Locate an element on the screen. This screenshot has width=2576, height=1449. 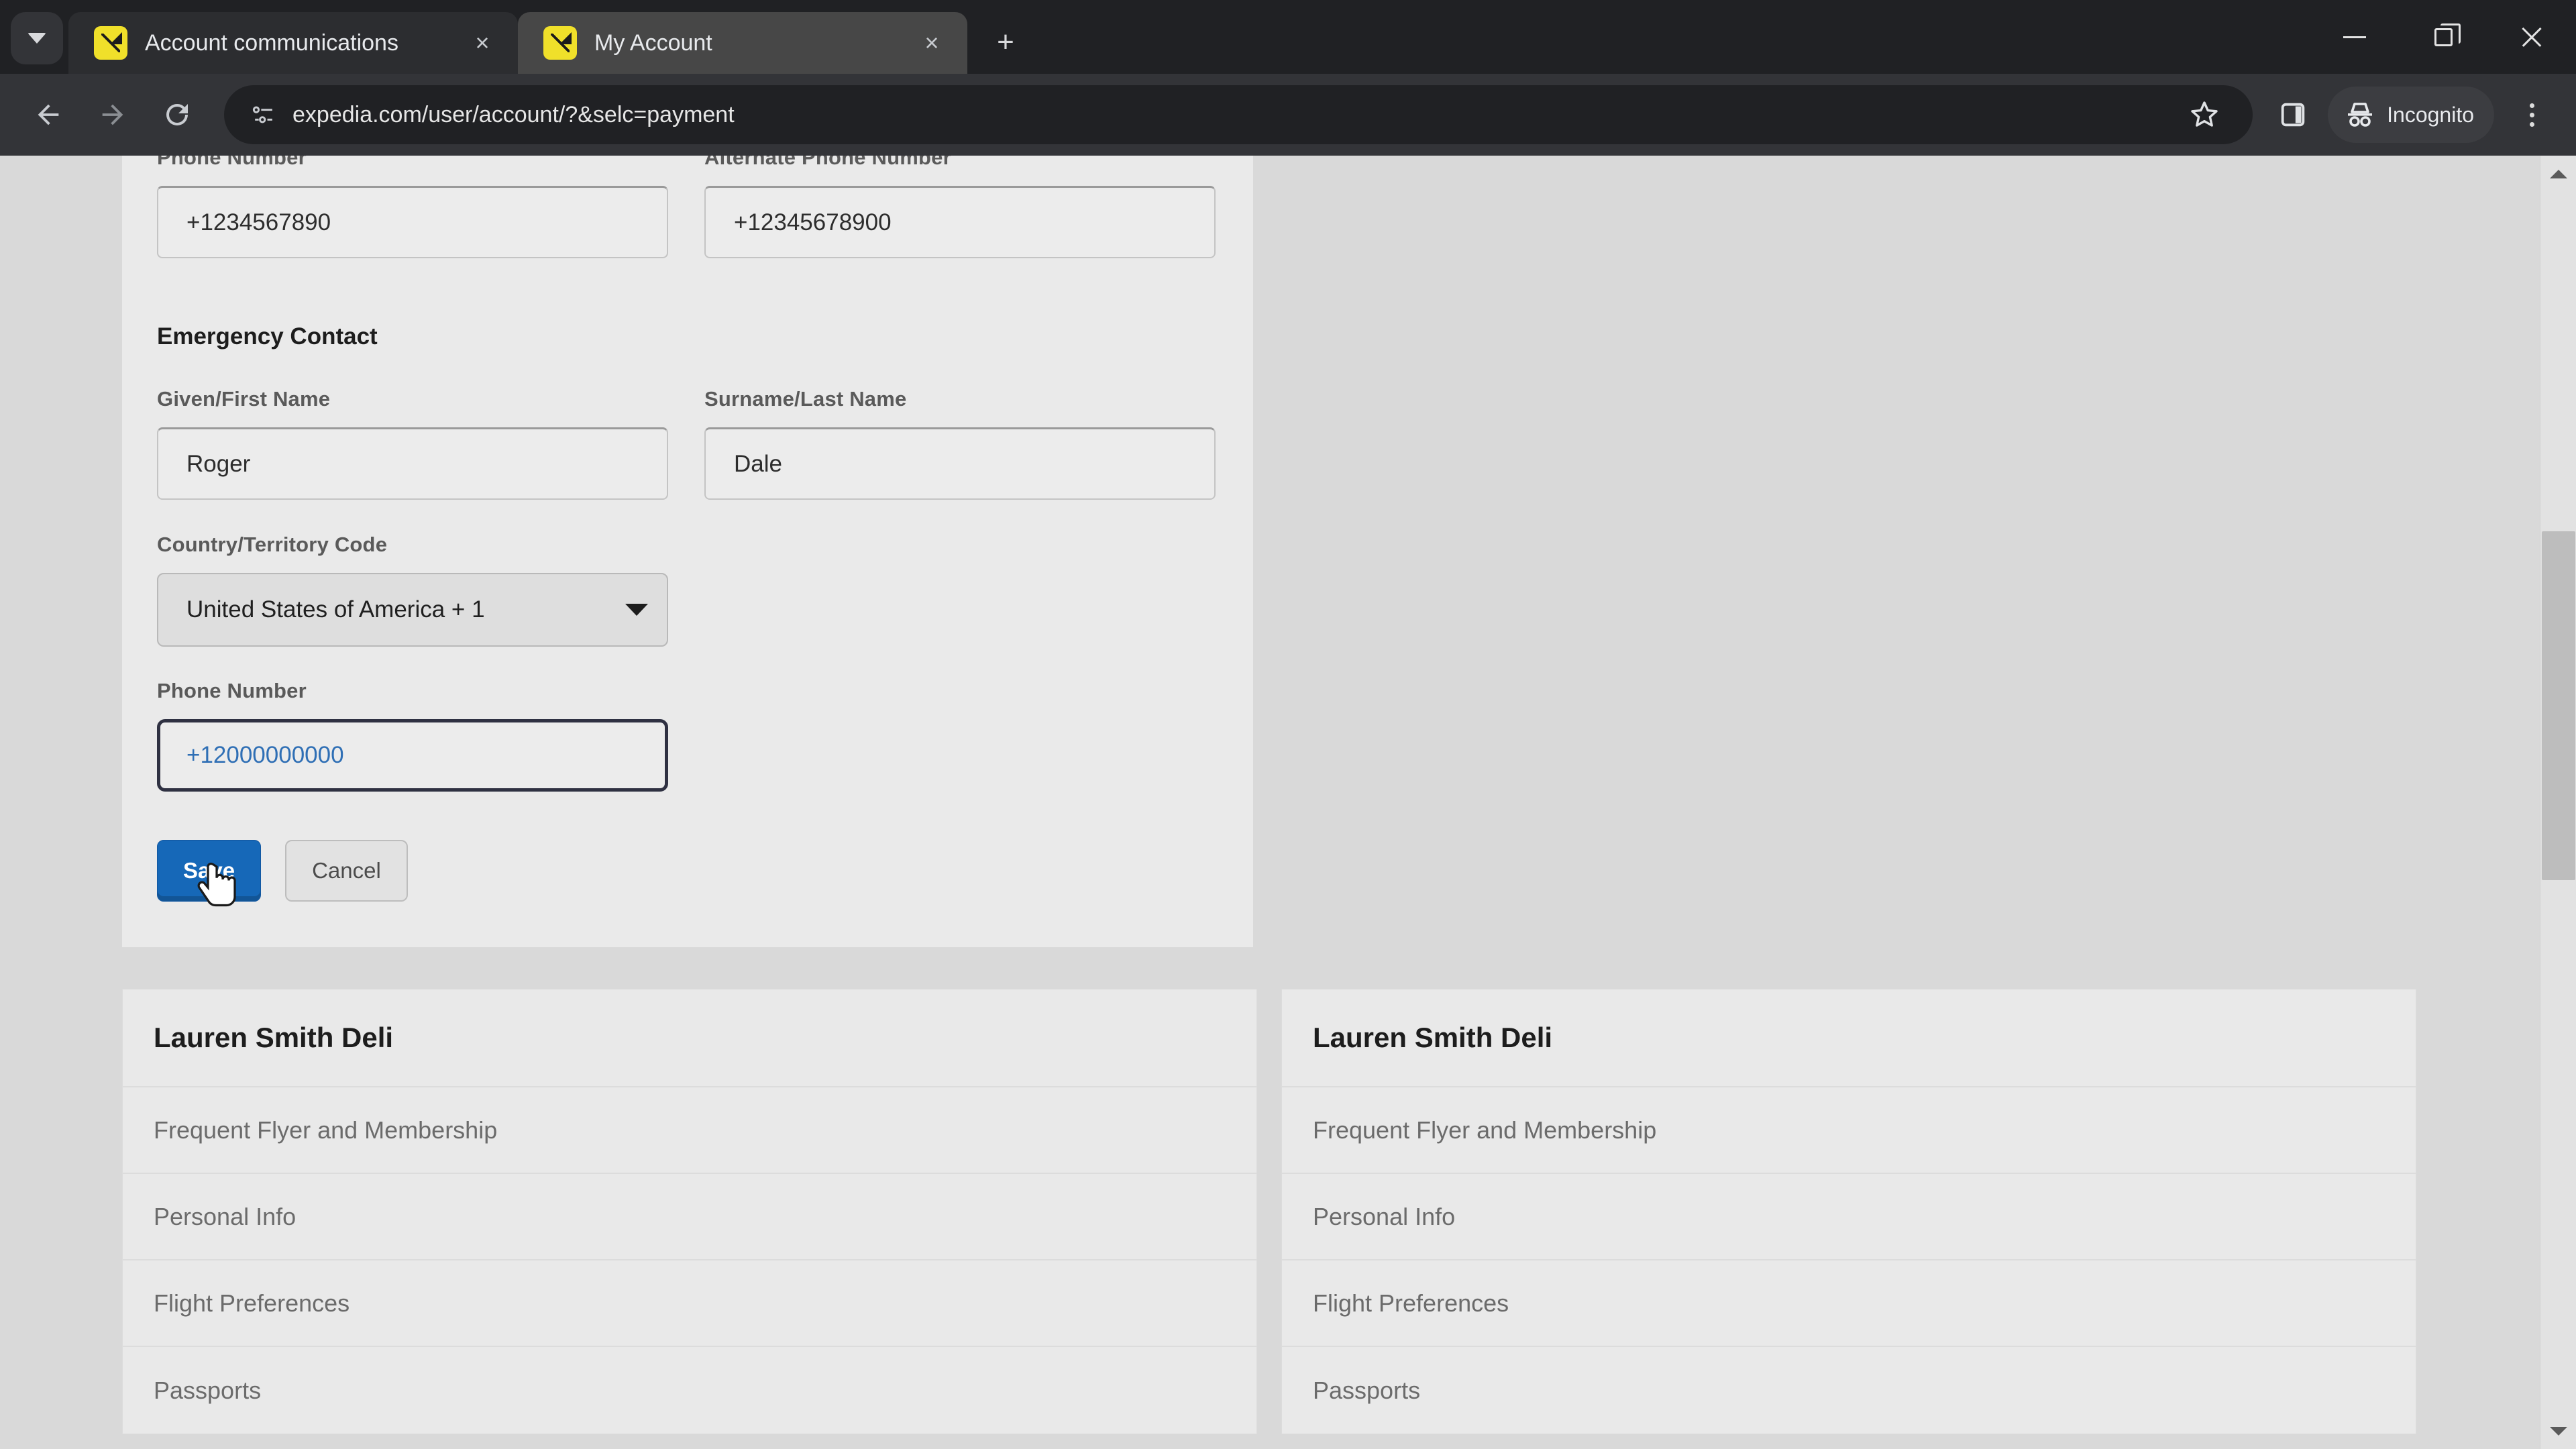
scroll-down-button is located at coordinates (2558, 1431).